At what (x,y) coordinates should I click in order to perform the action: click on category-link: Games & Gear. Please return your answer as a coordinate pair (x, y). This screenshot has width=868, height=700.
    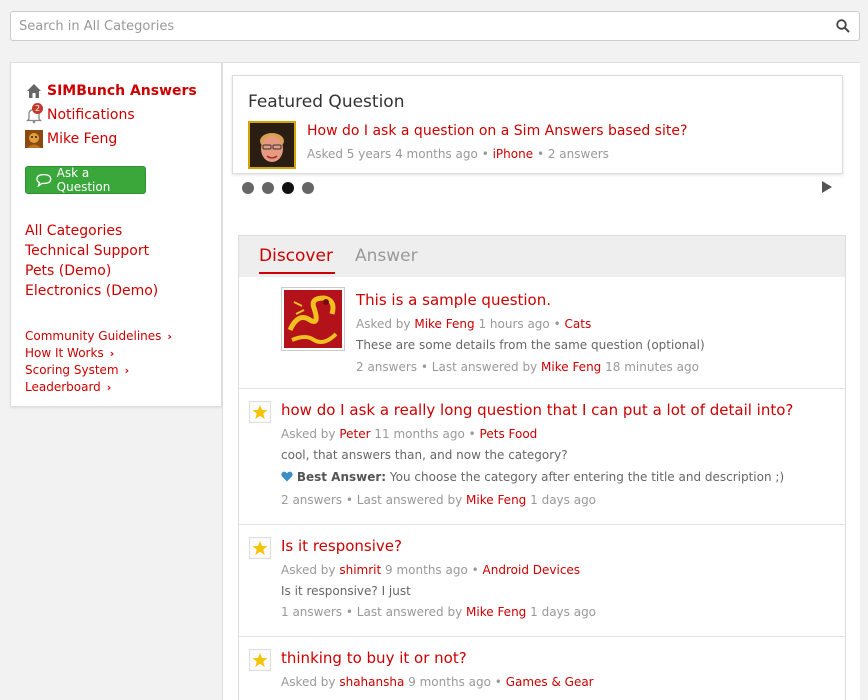
    Looking at the image, I should click on (550, 682).